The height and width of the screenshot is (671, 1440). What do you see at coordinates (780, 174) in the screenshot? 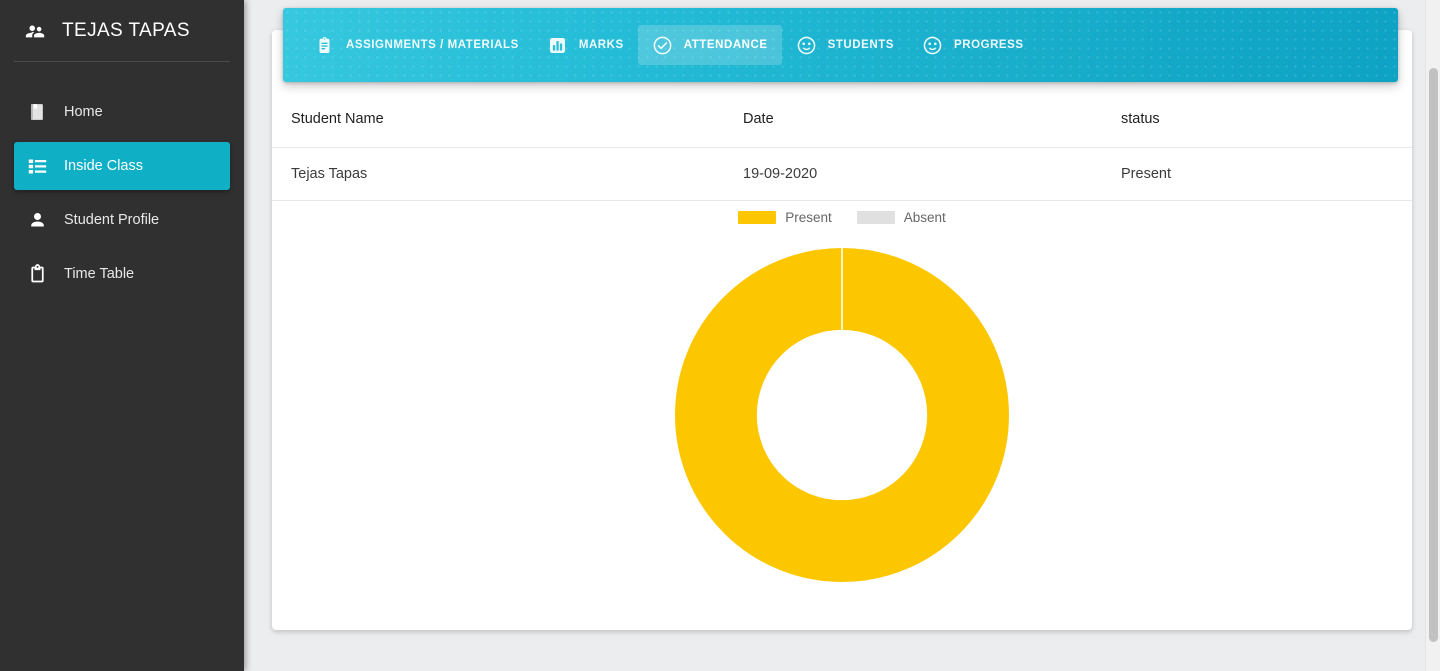
I see `cell-date: 19-09-2020` at bounding box center [780, 174].